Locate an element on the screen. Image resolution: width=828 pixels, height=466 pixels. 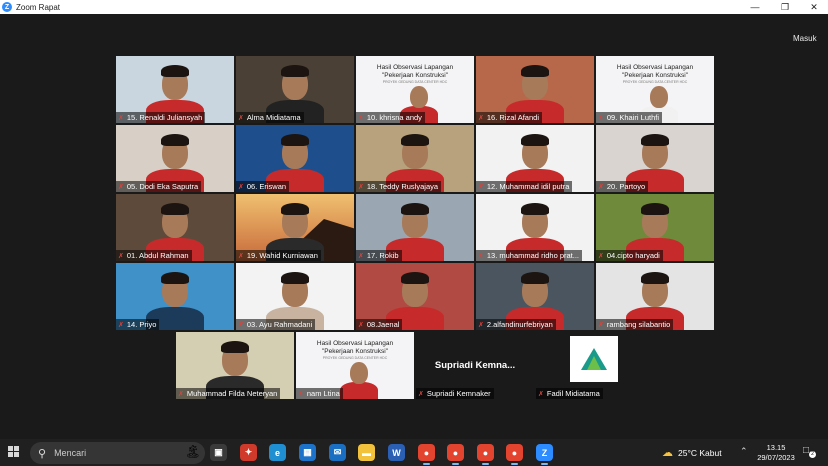
participant-tile: ✗ 16. Rizal Afandi is located at coordinates (535, 89).